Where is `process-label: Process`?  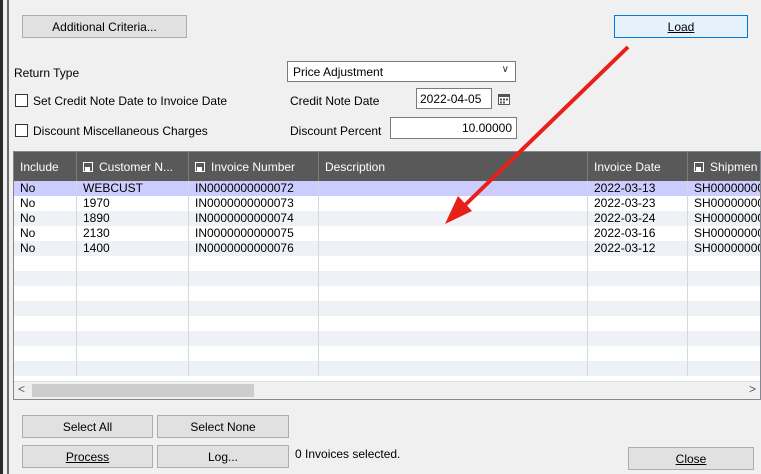
process-label: Process is located at coordinates (87, 456).